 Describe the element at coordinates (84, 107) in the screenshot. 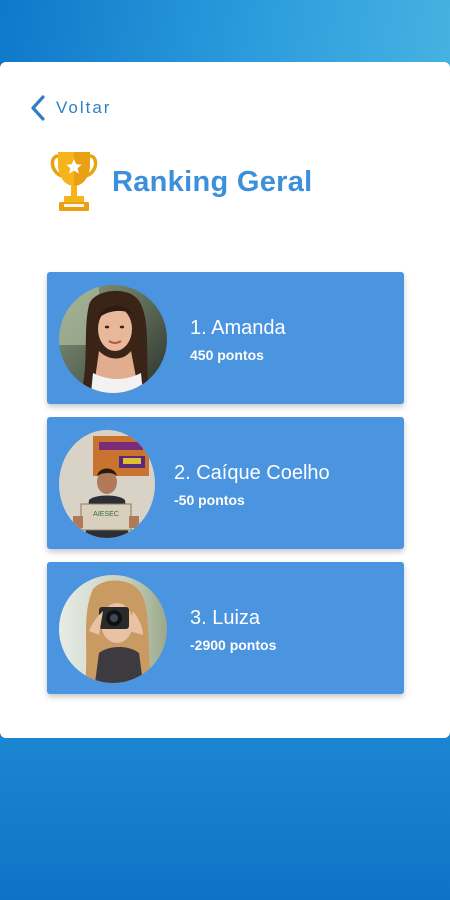

I see `back-label: Voltar` at that location.